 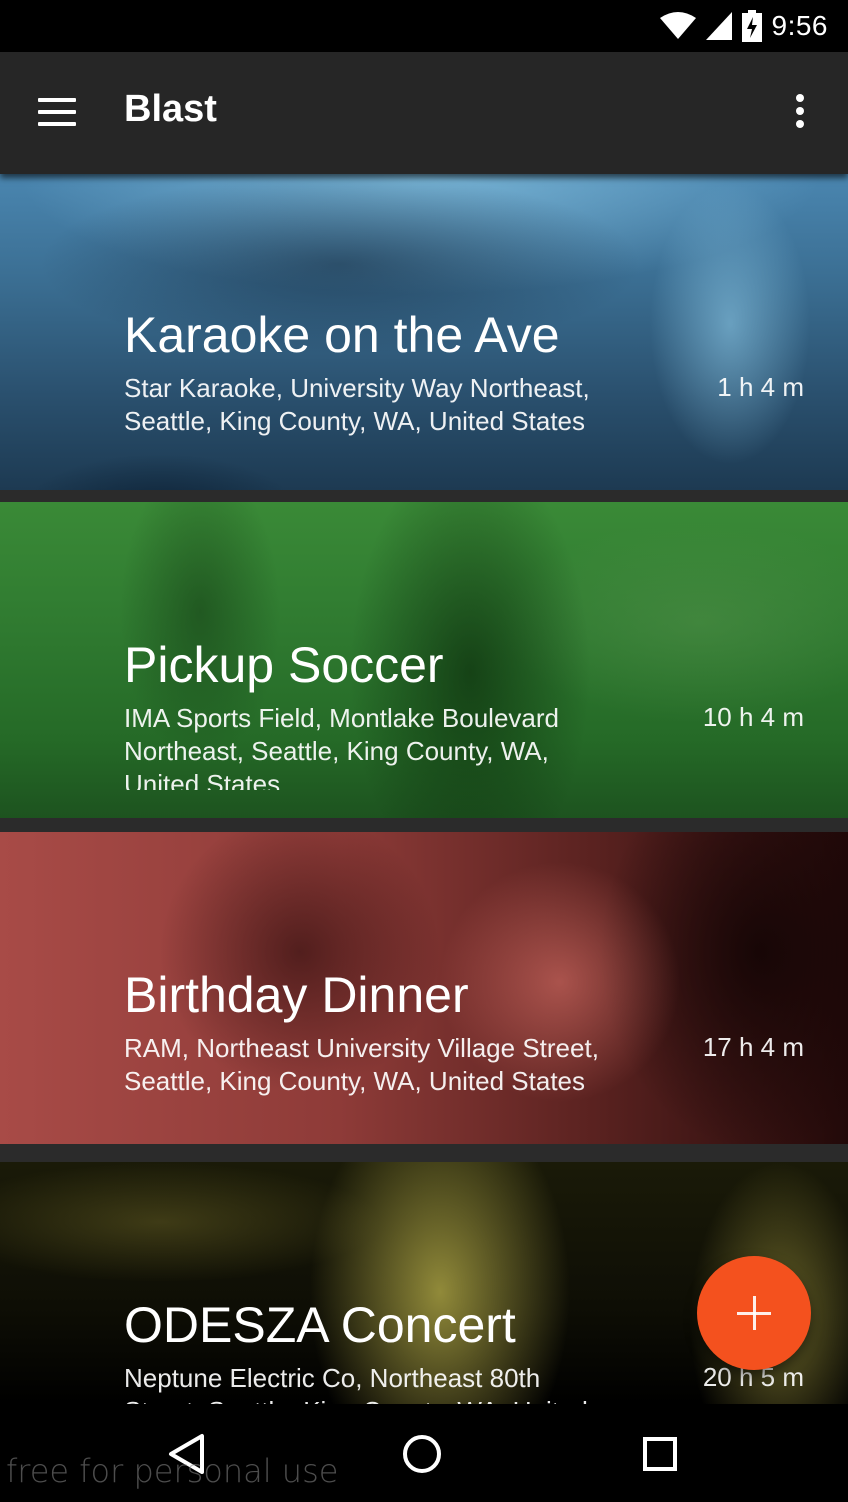 I want to click on add-event-button, so click(x=754, y=1313).